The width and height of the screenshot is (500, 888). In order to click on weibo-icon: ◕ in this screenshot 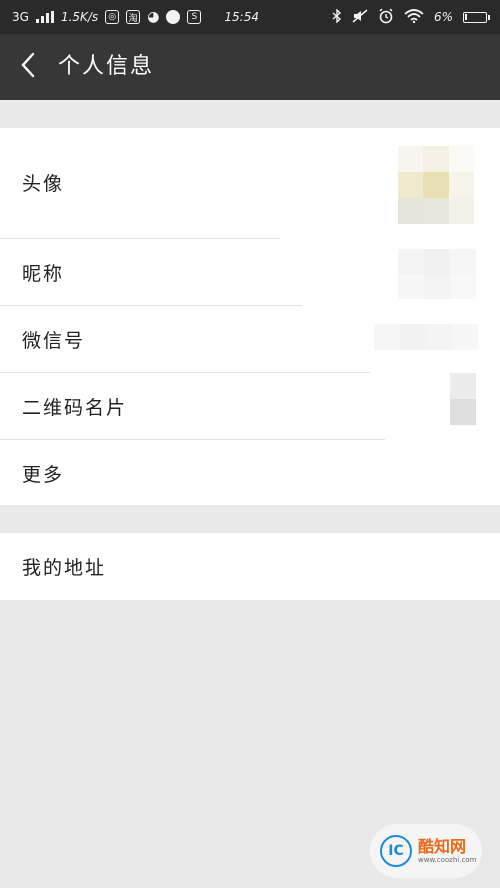, I will do `click(153, 17)`.